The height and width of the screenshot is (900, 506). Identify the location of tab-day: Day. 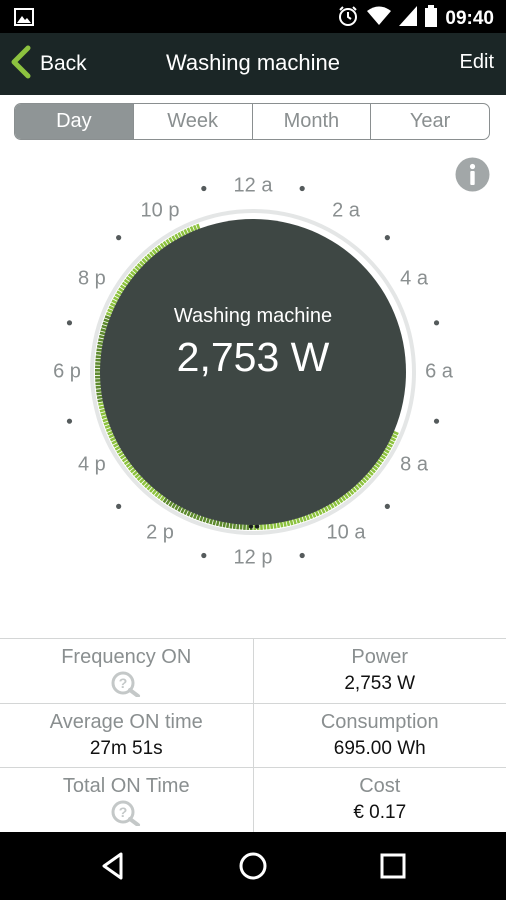
(74, 121).